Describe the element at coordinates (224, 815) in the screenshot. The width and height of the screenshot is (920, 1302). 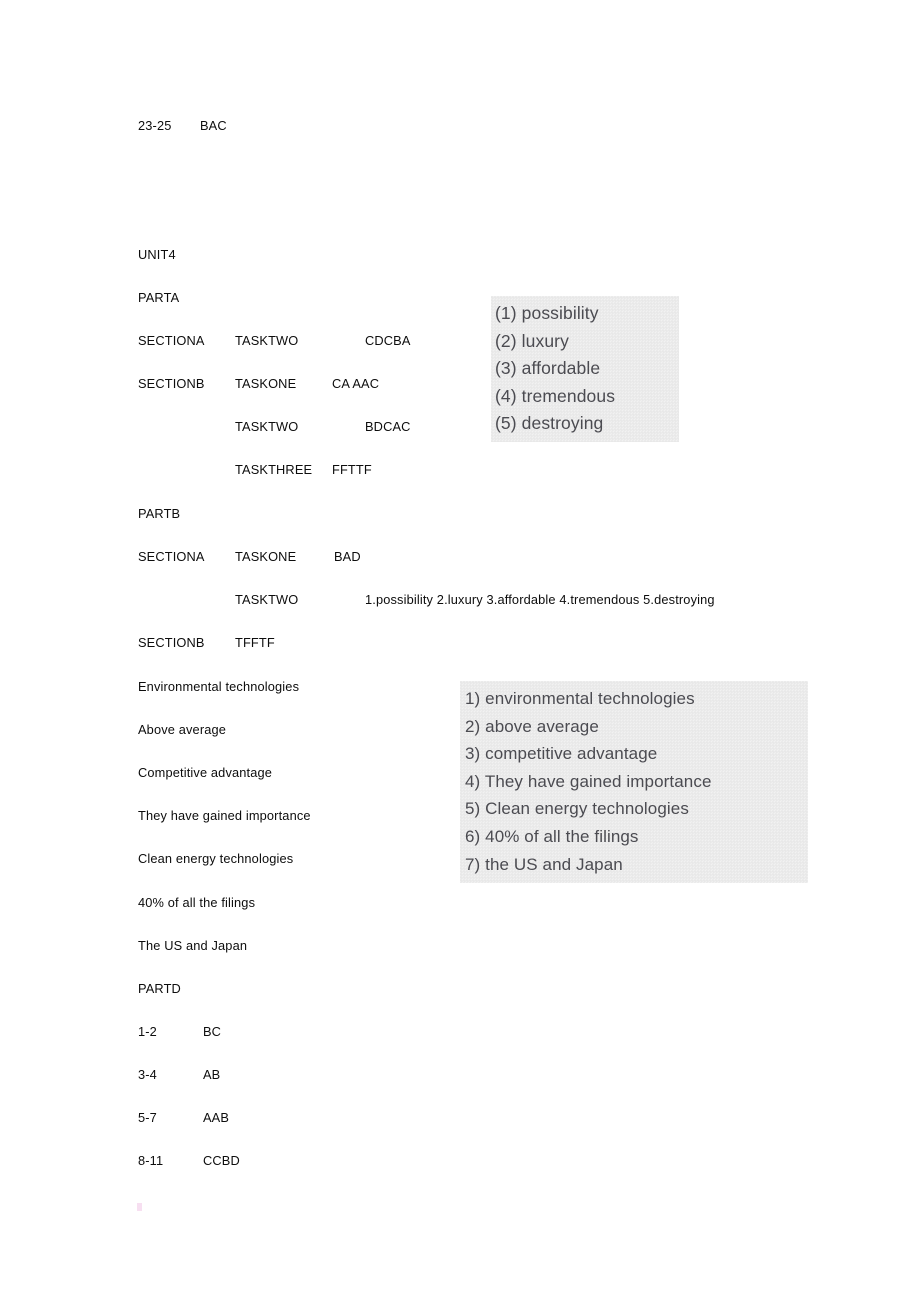
I see `answer-line-they-have-gained-importance: They have gained importance` at that location.